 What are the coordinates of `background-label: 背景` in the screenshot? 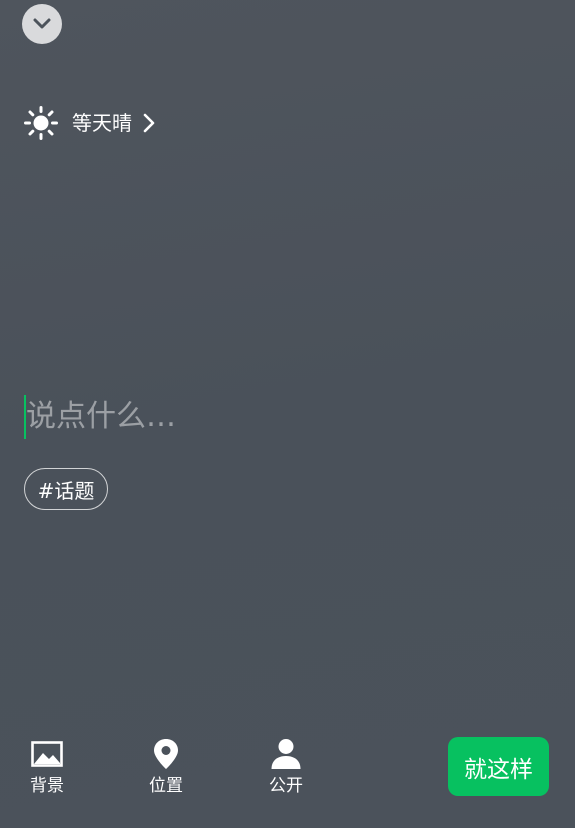 It's located at (47, 786).